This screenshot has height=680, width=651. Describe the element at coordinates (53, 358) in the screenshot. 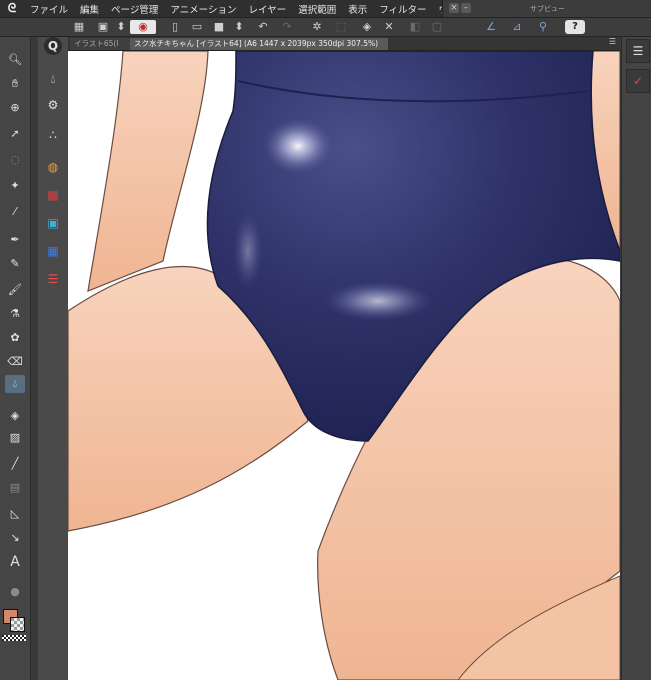

I see `subtool-palette: Q 💧︎ ⚙︎ ∴ ◍ ▩ ▣ ▦ ☰` at that location.